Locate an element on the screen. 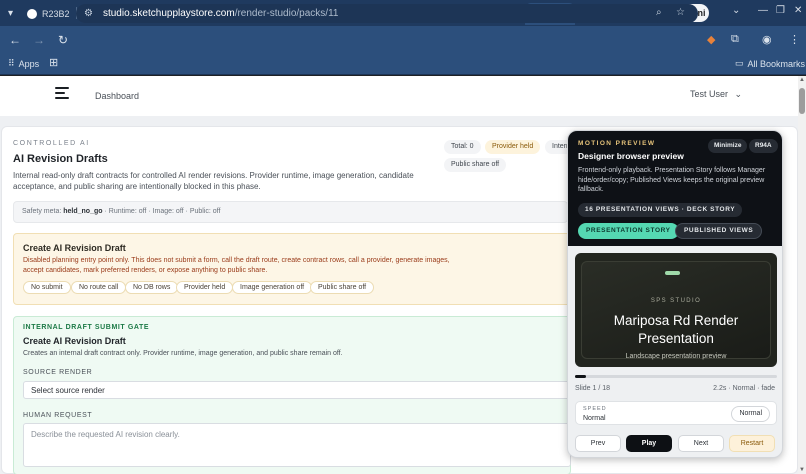 This screenshot has height=474, width=806. provider-held-badge: Provider held is located at coordinates (513, 147).